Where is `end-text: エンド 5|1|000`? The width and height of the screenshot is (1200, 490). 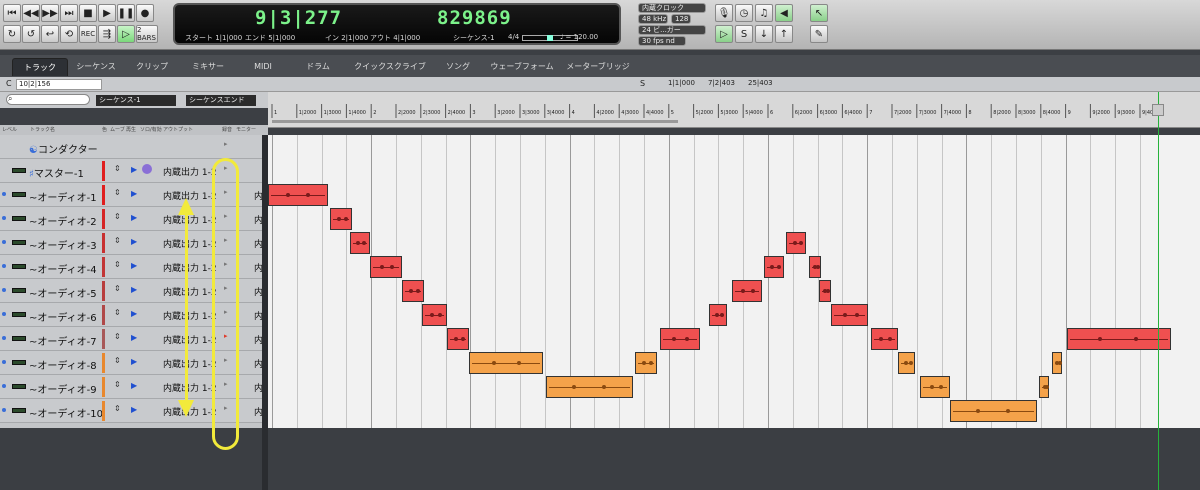
end-text: エンド 5|1|000 is located at coordinates (270, 38).